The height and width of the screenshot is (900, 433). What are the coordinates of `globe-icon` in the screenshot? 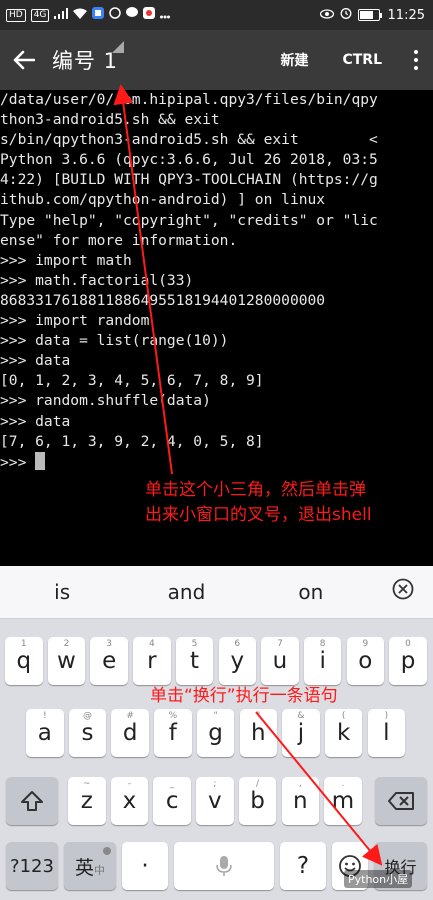 It's located at (107, 851).